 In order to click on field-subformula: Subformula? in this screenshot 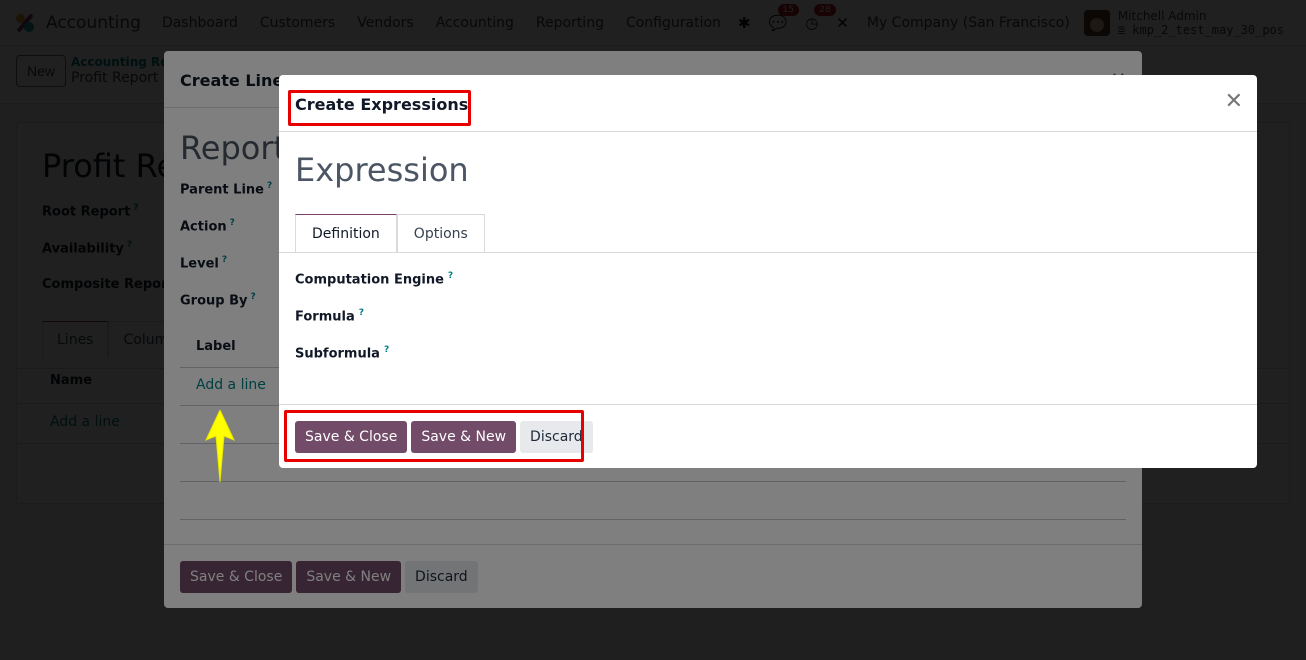, I will do `click(342, 353)`.